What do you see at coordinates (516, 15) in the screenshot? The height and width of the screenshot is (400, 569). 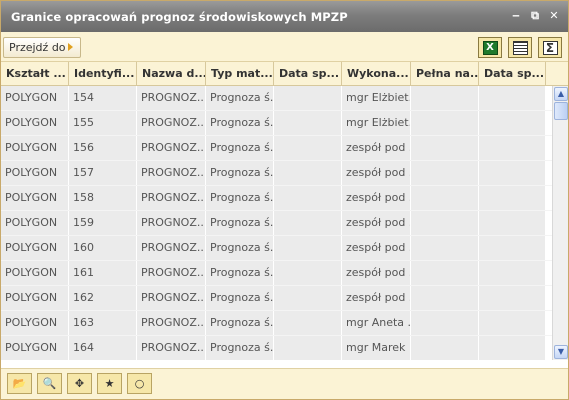 I see `minimize-icon: ‒` at bounding box center [516, 15].